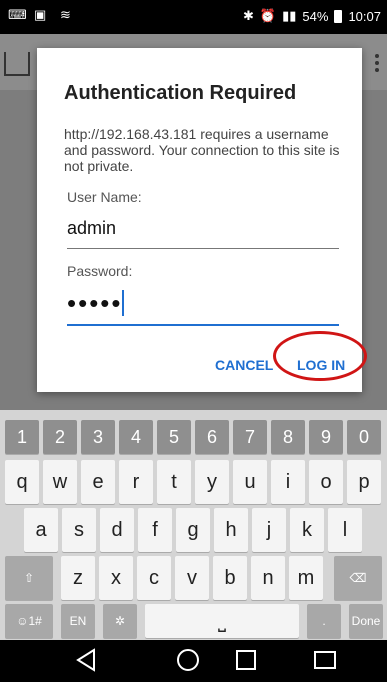  What do you see at coordinates (192, 578) in the screenshot?
I see `key-v: v` at bounding box center [192, 578].